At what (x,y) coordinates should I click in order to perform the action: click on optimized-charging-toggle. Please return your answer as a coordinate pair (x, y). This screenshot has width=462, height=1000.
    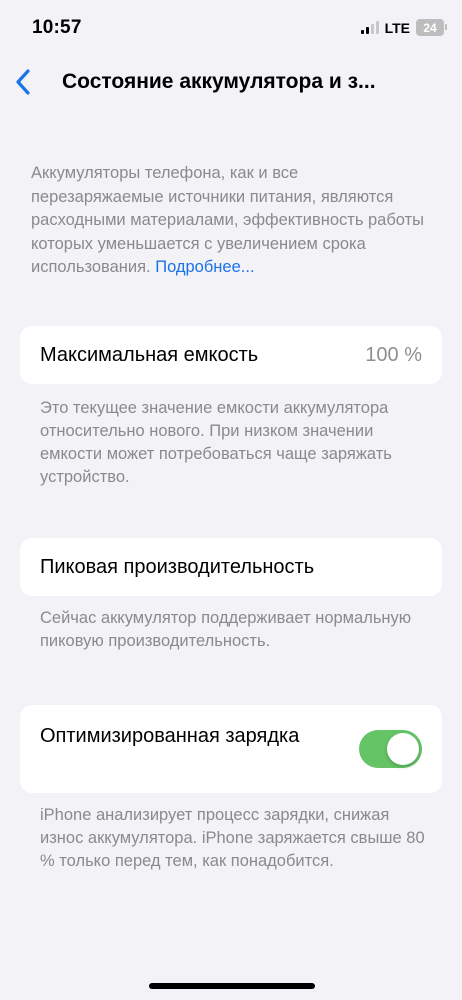
    Looking at the image, I should click on (390, 749).